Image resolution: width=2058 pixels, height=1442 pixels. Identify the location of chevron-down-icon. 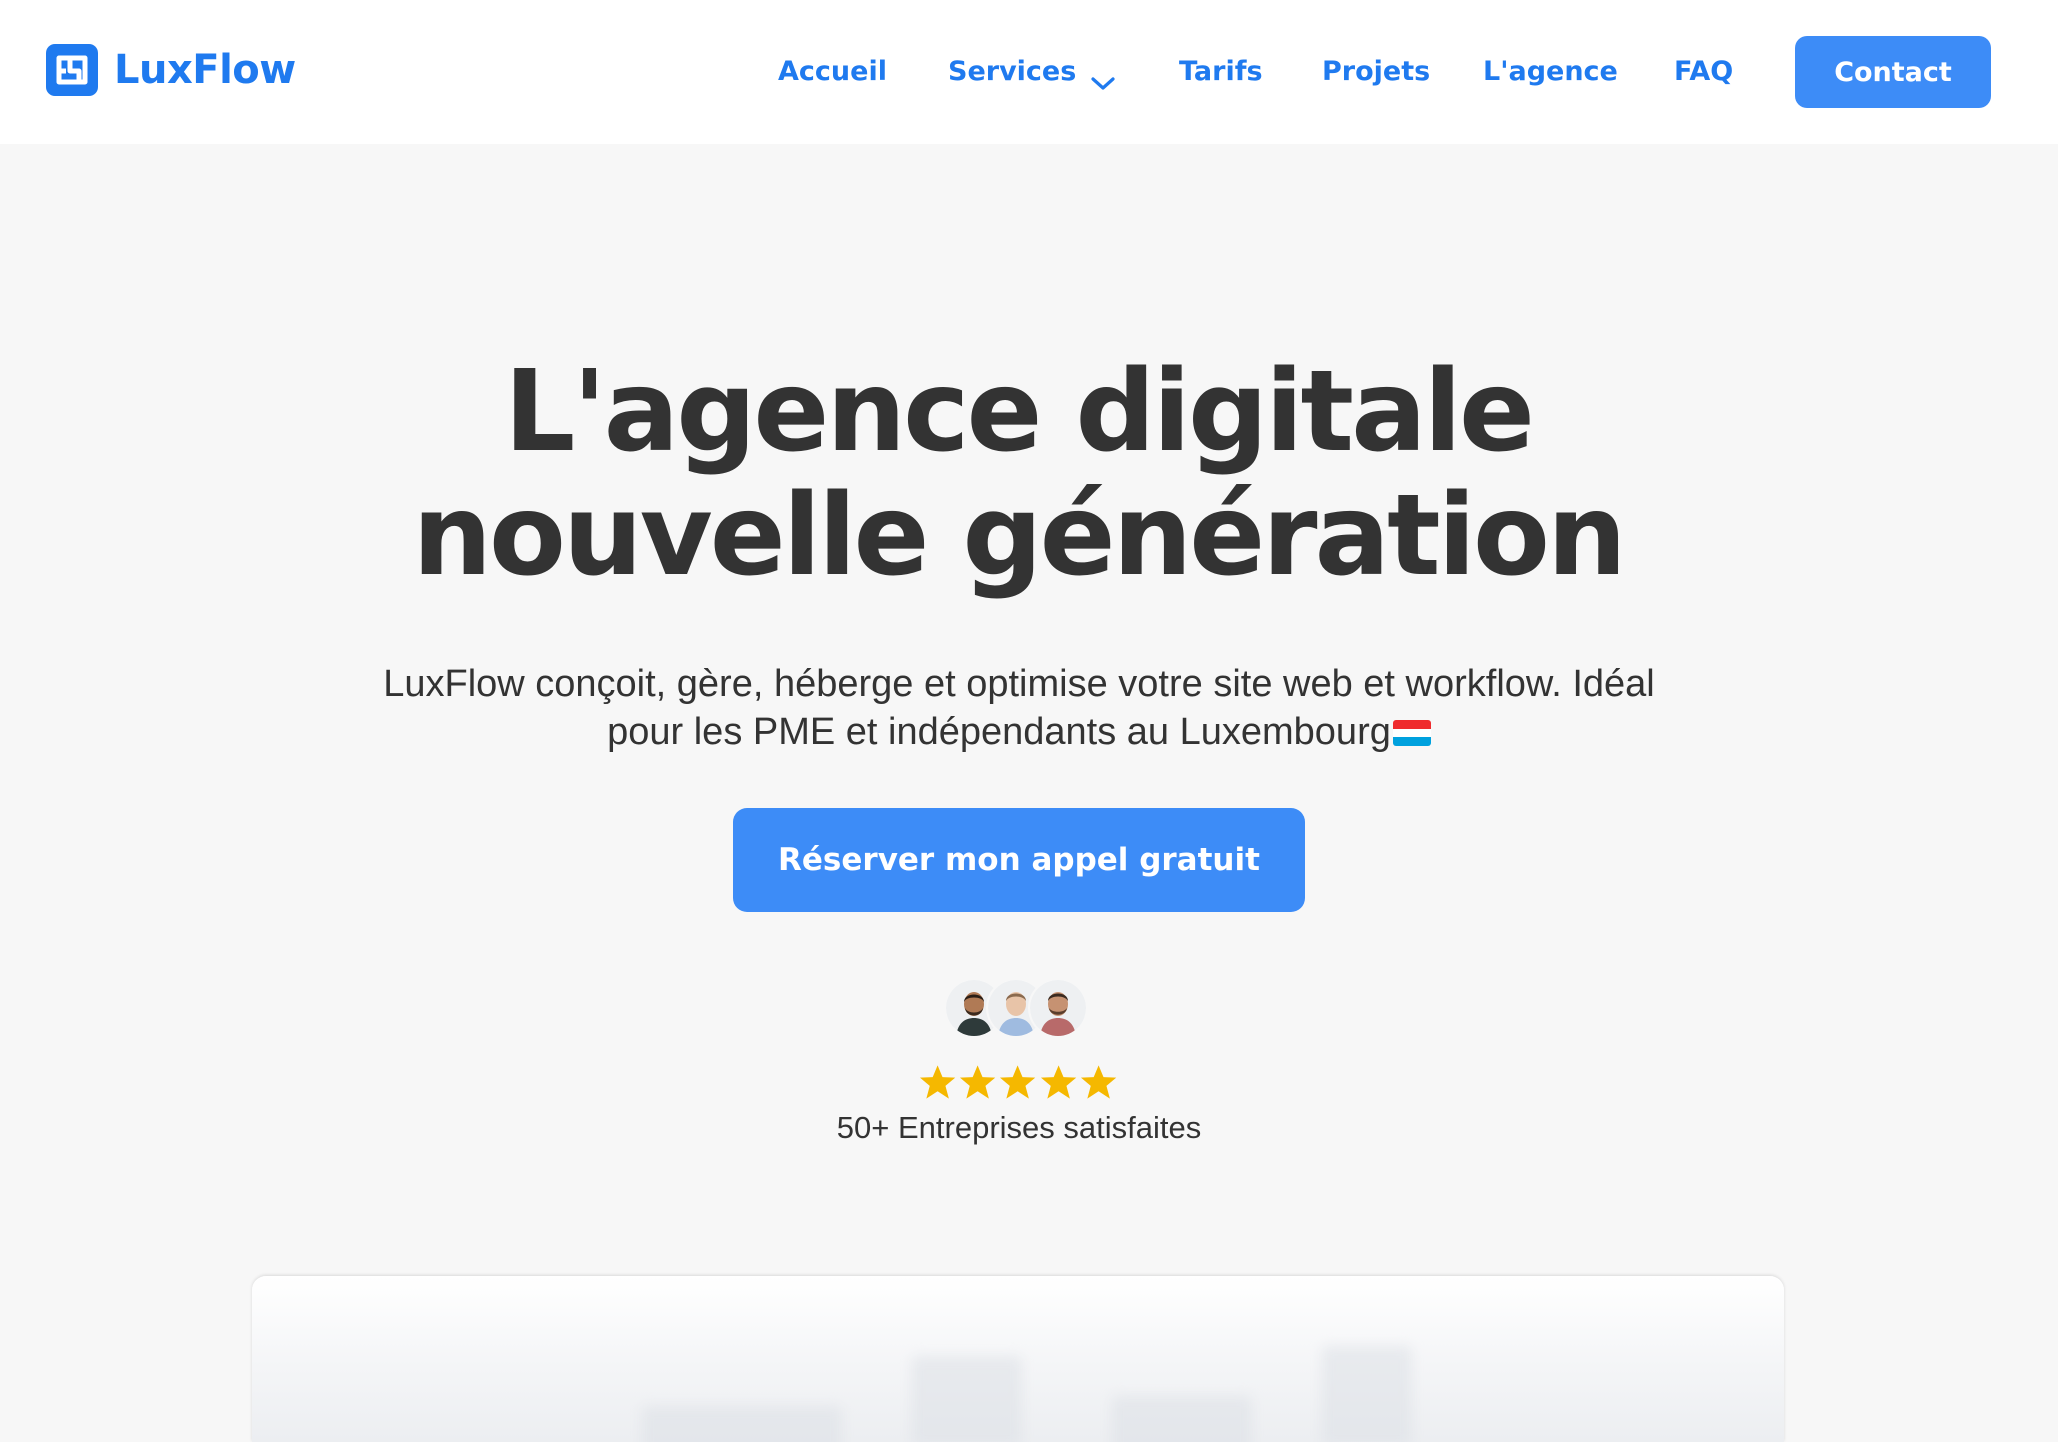
(1103, 77).